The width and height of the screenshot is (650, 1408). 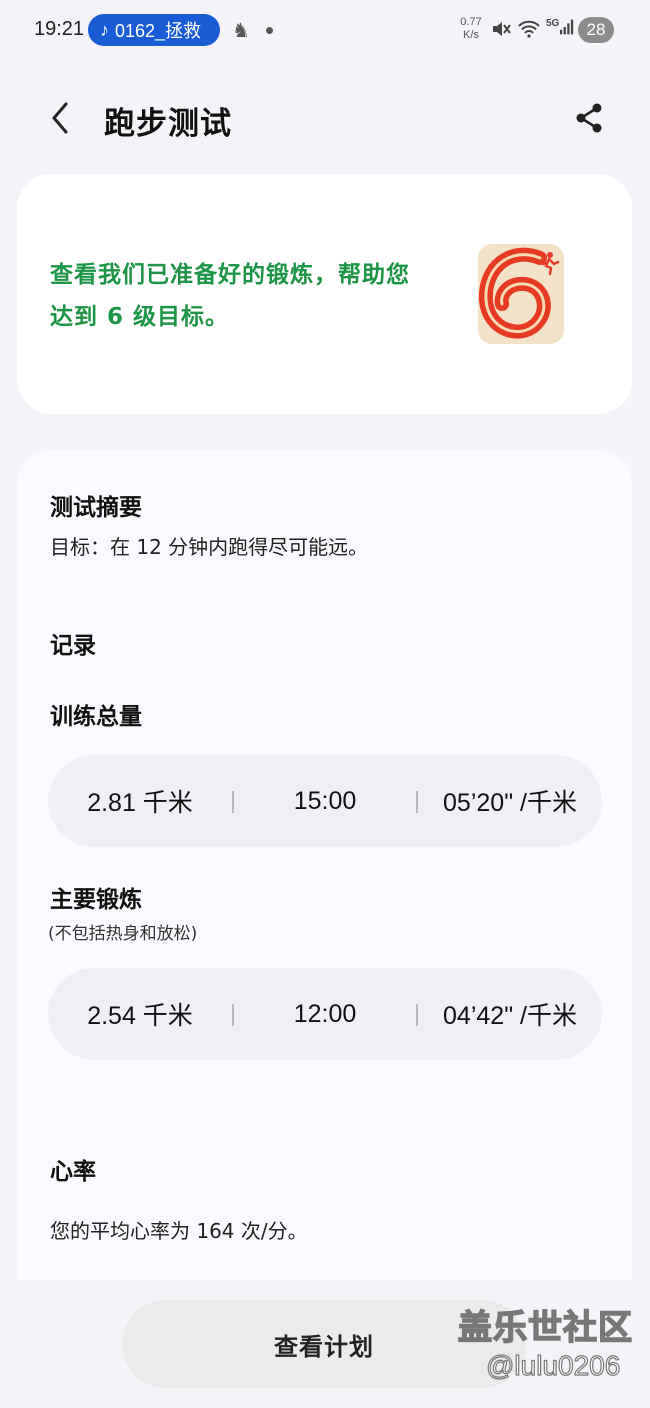 I want to click on total-distance: 2.81 千米, so click(x=140, y=803).